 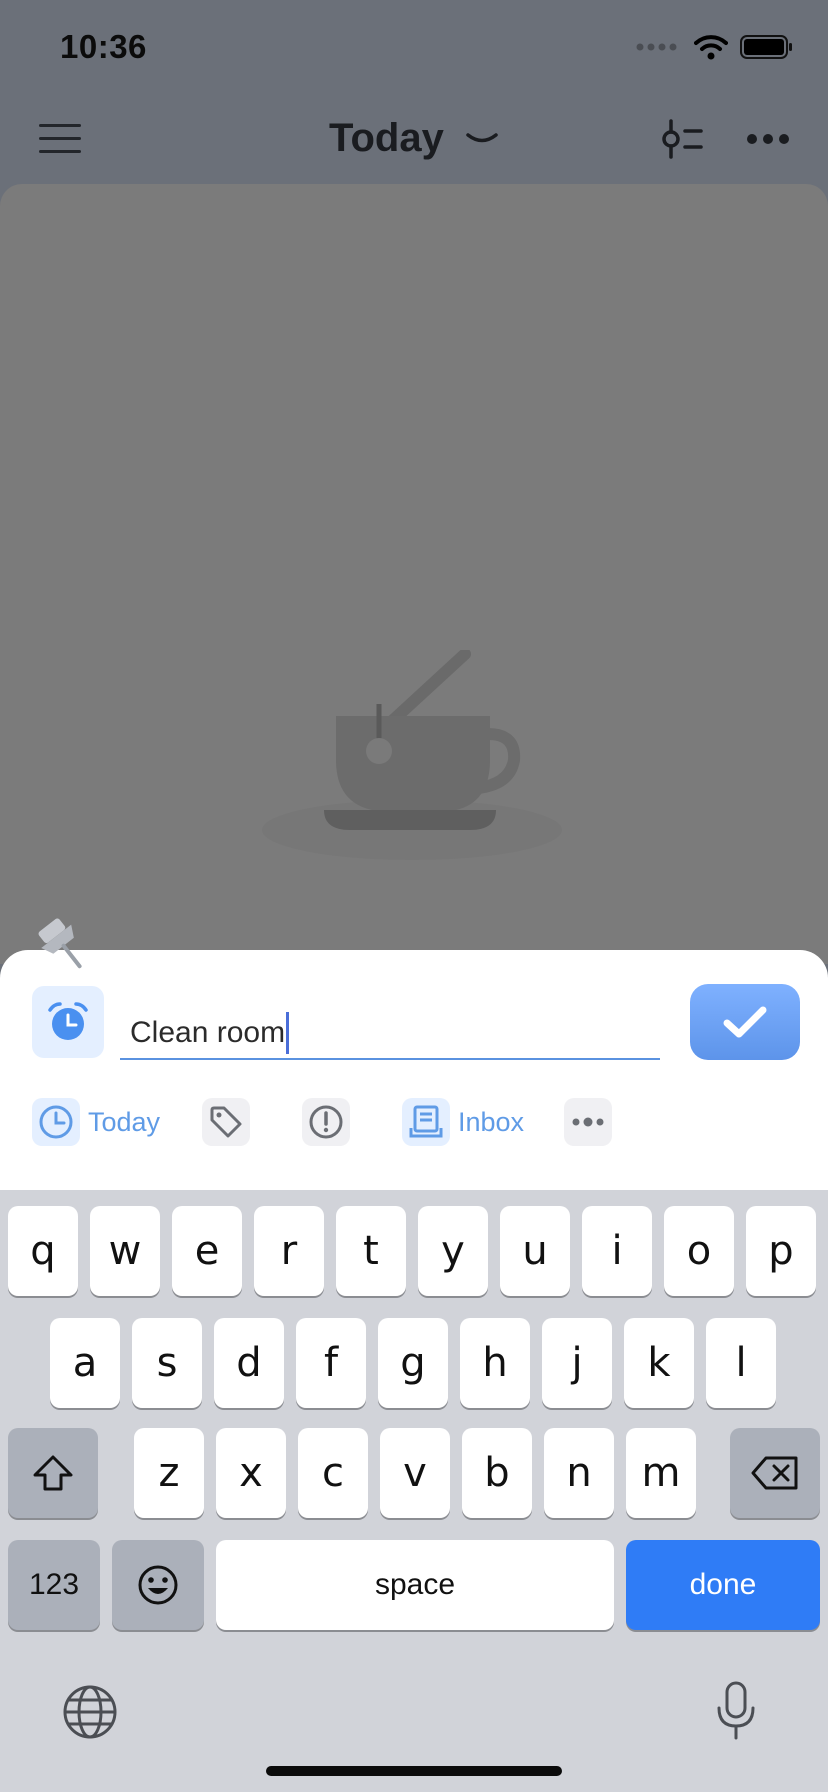 I want to click on confirm-add-button, so click(x=745, y=1022).